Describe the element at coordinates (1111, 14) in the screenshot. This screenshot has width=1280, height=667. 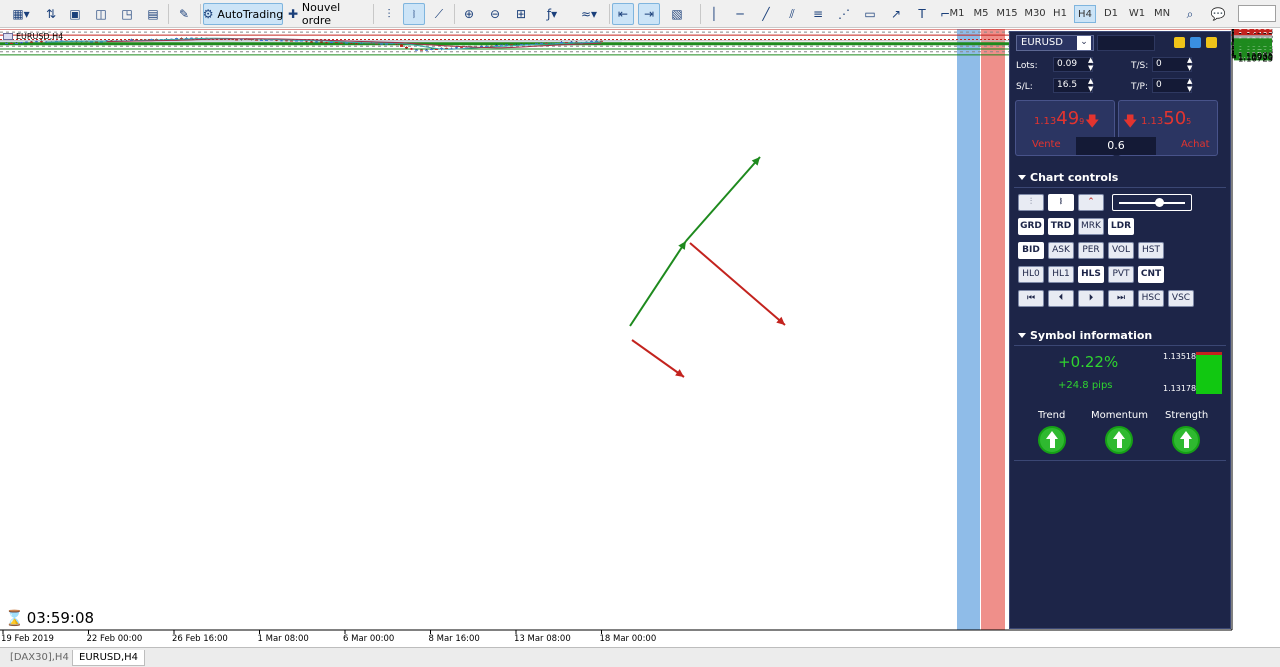
I see `timeframe-d1: D1` at that location.